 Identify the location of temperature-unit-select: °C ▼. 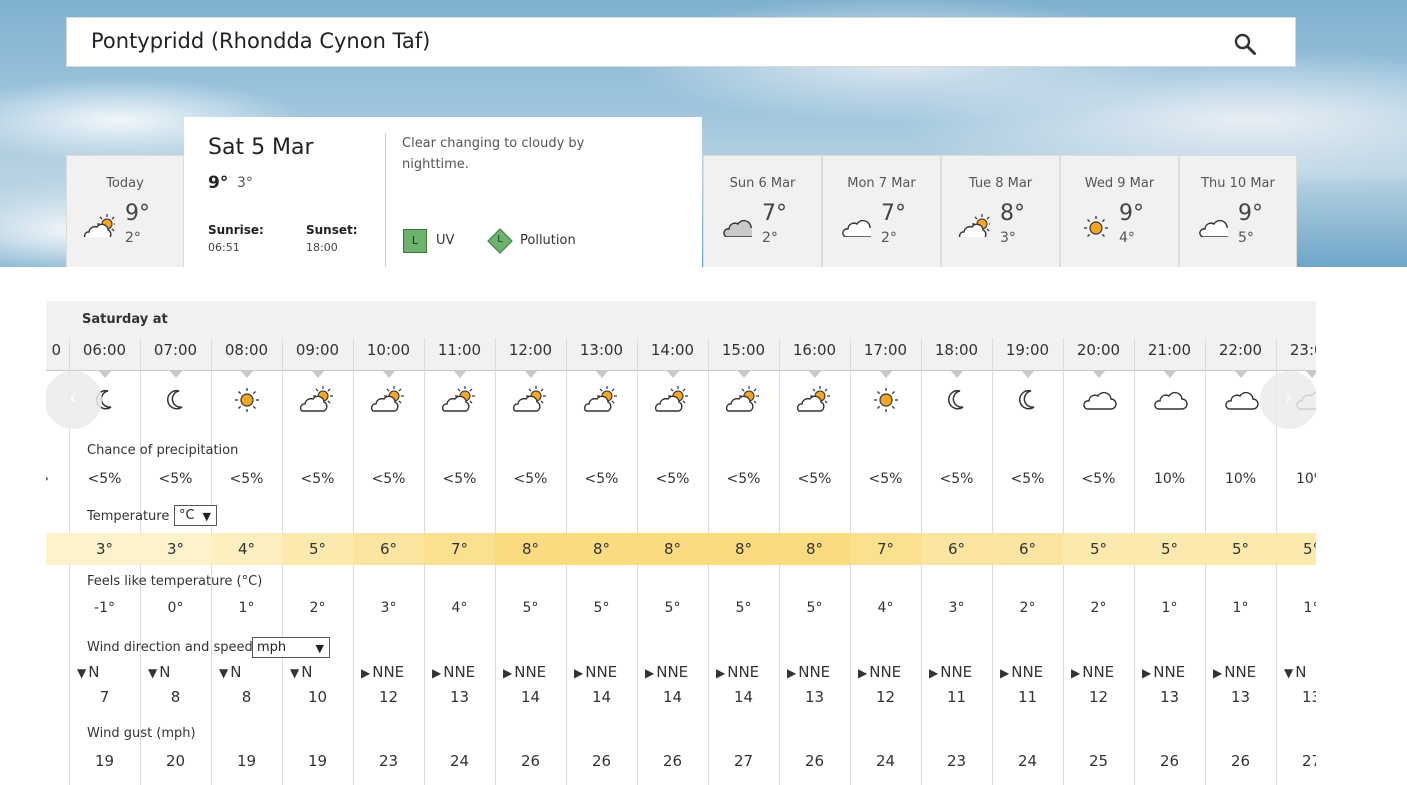
(195, 515).